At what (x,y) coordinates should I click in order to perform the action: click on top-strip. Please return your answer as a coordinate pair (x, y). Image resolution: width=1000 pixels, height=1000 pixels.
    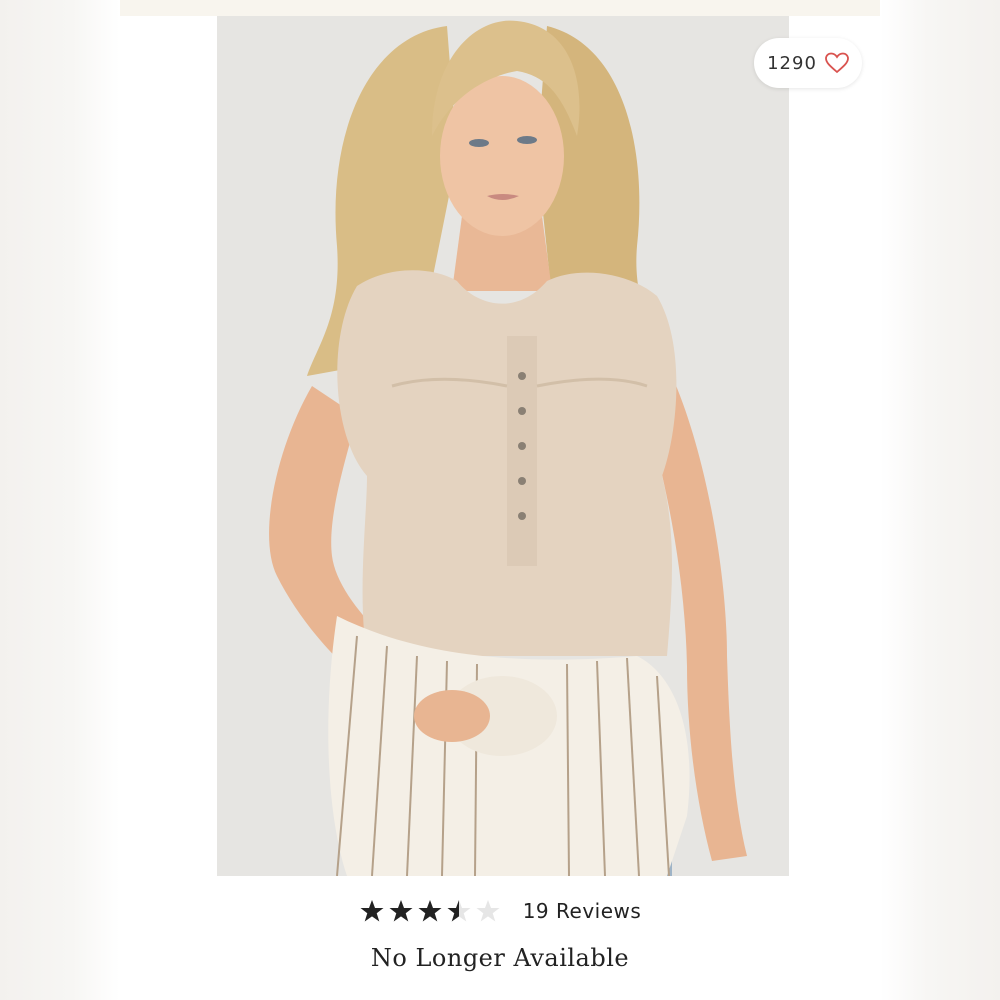
    Looking at the image, I should click on (500, 8).